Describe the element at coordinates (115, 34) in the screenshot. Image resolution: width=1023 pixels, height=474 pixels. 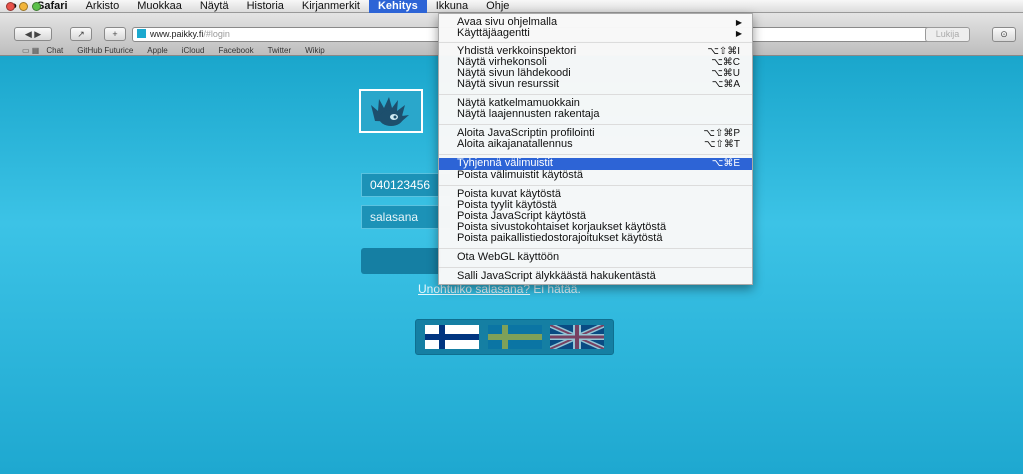
I see `new-tab-button: +` at that location.